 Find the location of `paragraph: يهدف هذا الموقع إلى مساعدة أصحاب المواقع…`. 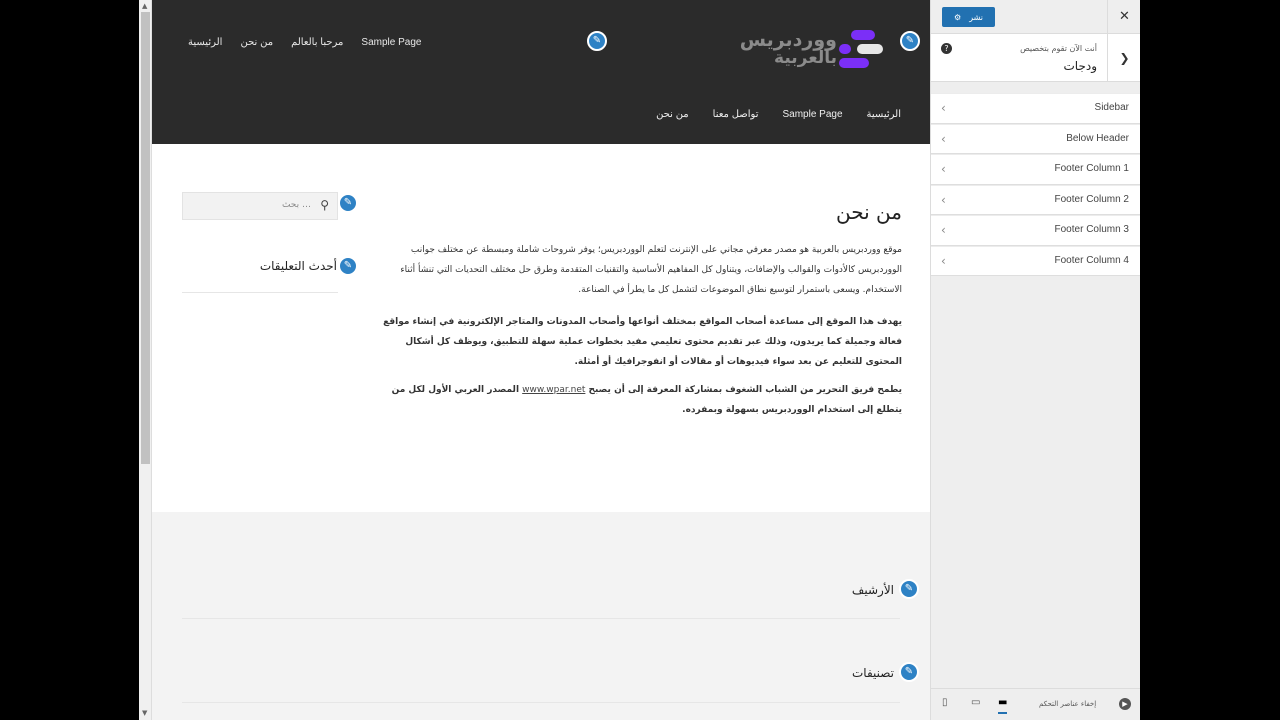

paragraph: يهدف هذا الموقع إلى مساعدة أصحاب المواقع… is located at coordinates (642, 342).